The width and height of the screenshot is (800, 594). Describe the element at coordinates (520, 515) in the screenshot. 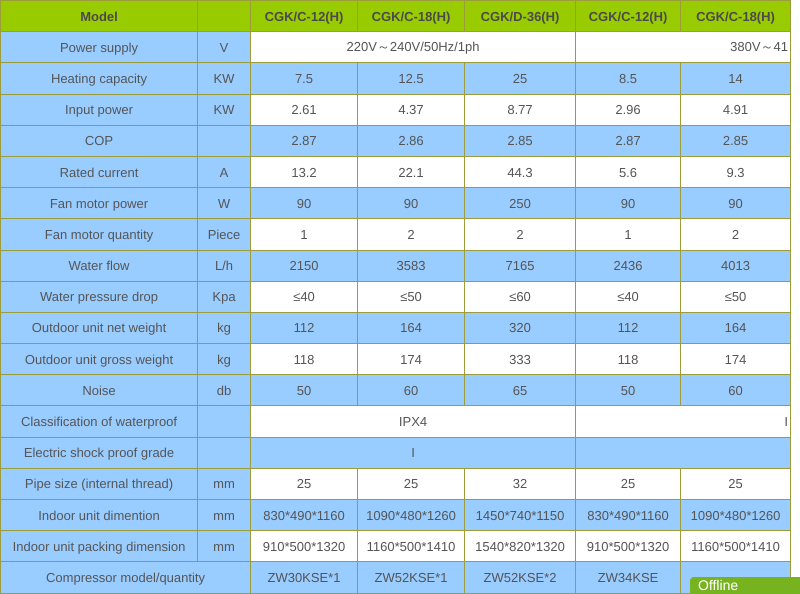

I see `table-cell: 1450*740*1150` at that location.